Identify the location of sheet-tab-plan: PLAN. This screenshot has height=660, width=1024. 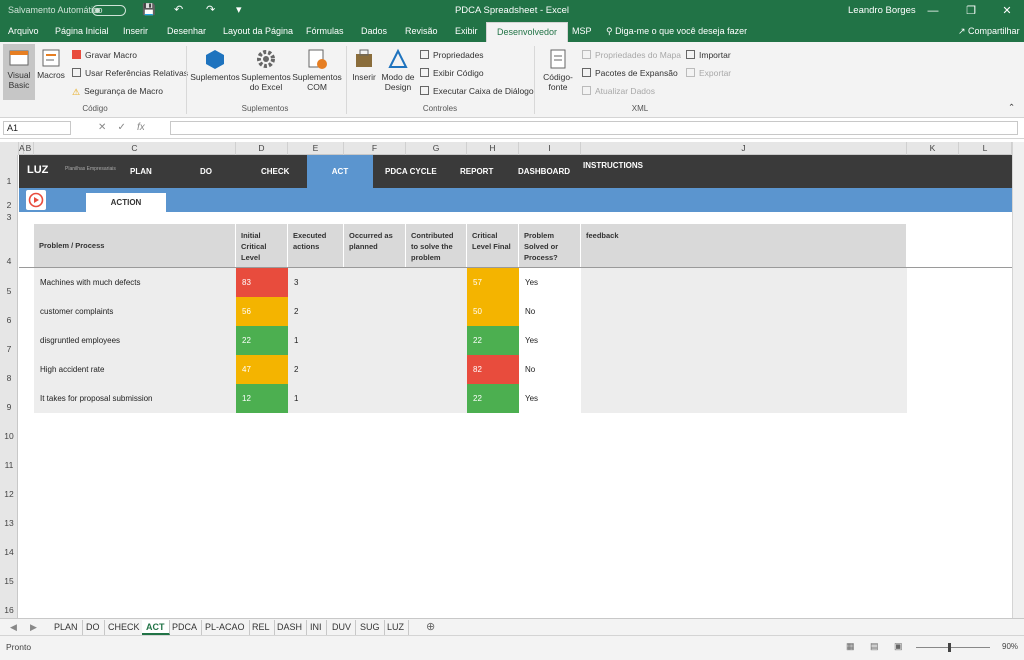
(66, 627).